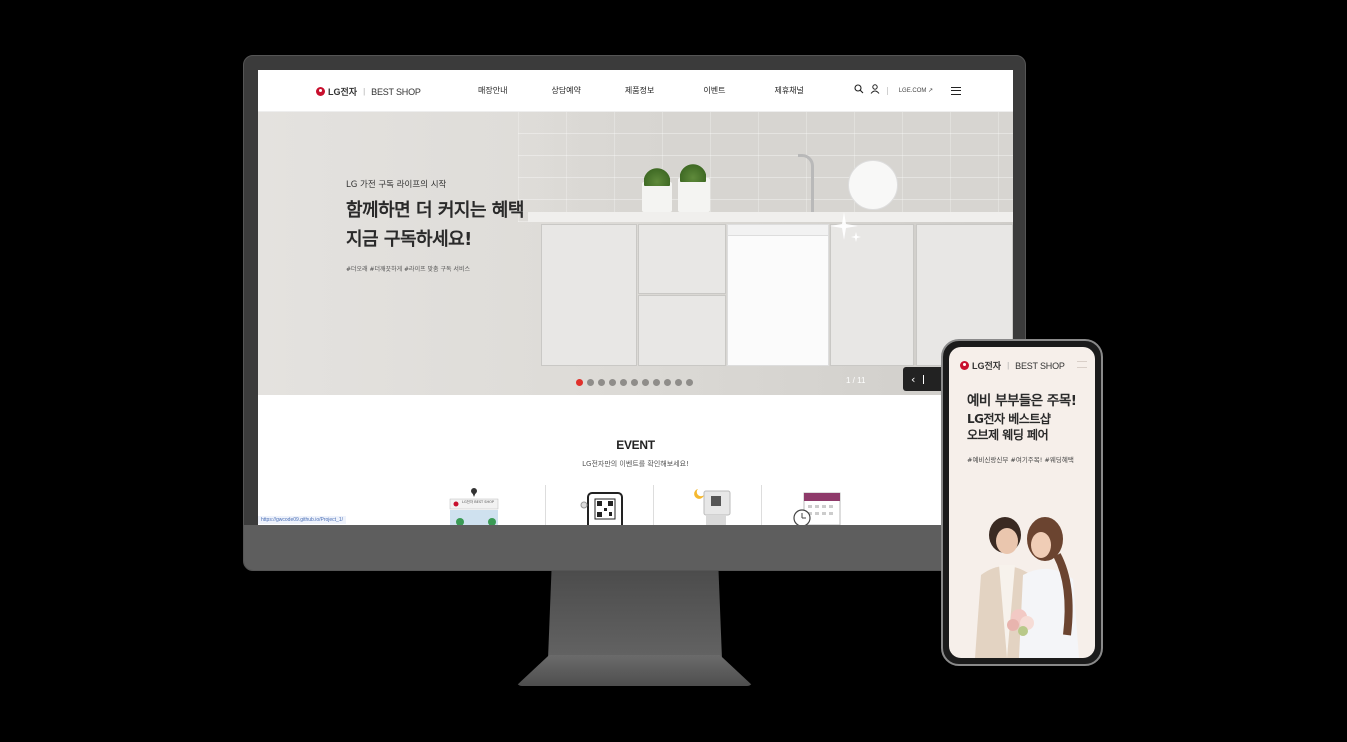  Describe the element at coordinates (770, 217) in the screenshot. I see `kitchen-counter` at that location.